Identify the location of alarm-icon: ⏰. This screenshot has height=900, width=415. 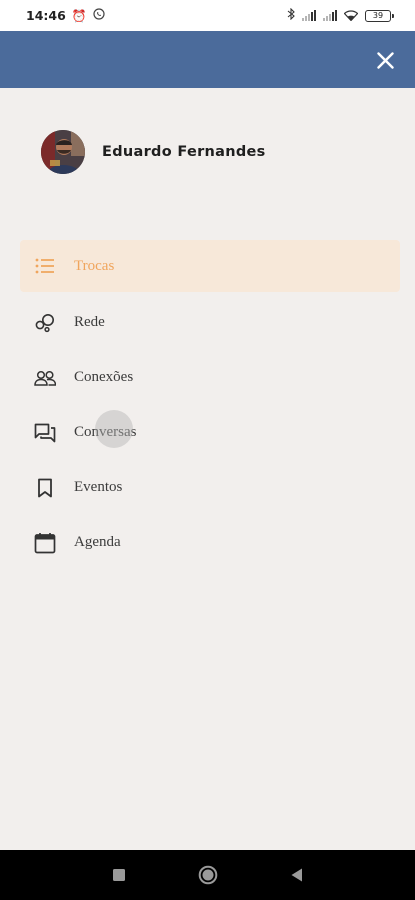
(79, 15).